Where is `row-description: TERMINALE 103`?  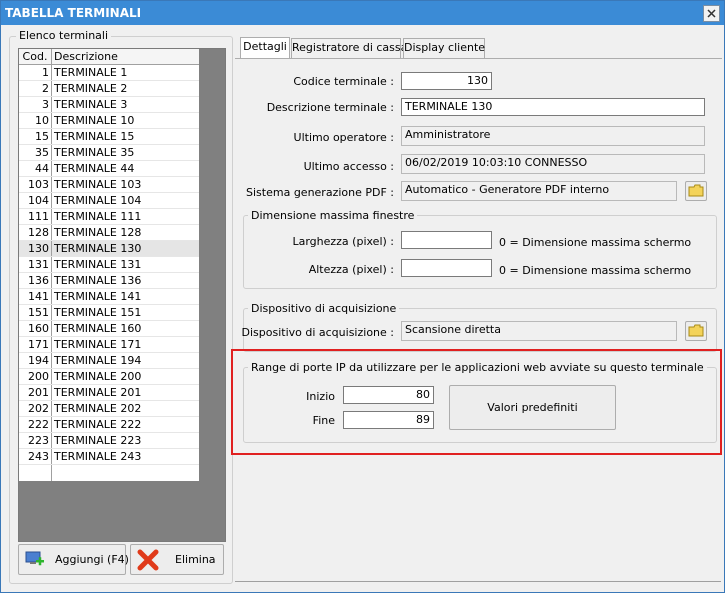 row-description: TERMINALE 103 is located at coordinates (98, 184).